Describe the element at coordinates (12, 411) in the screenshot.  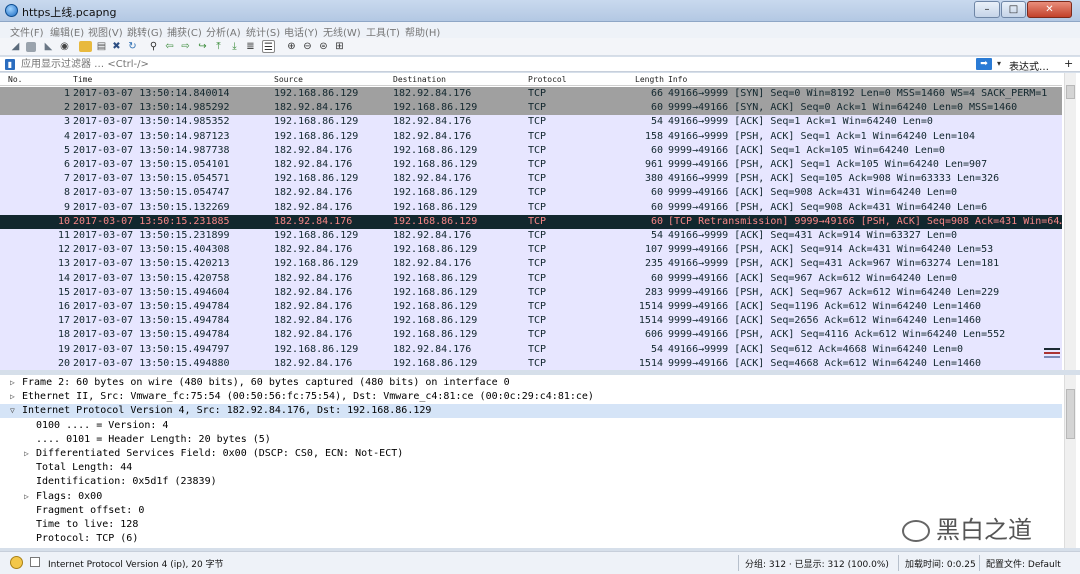
I see `expand-triangle-icon: ▽` at that location.